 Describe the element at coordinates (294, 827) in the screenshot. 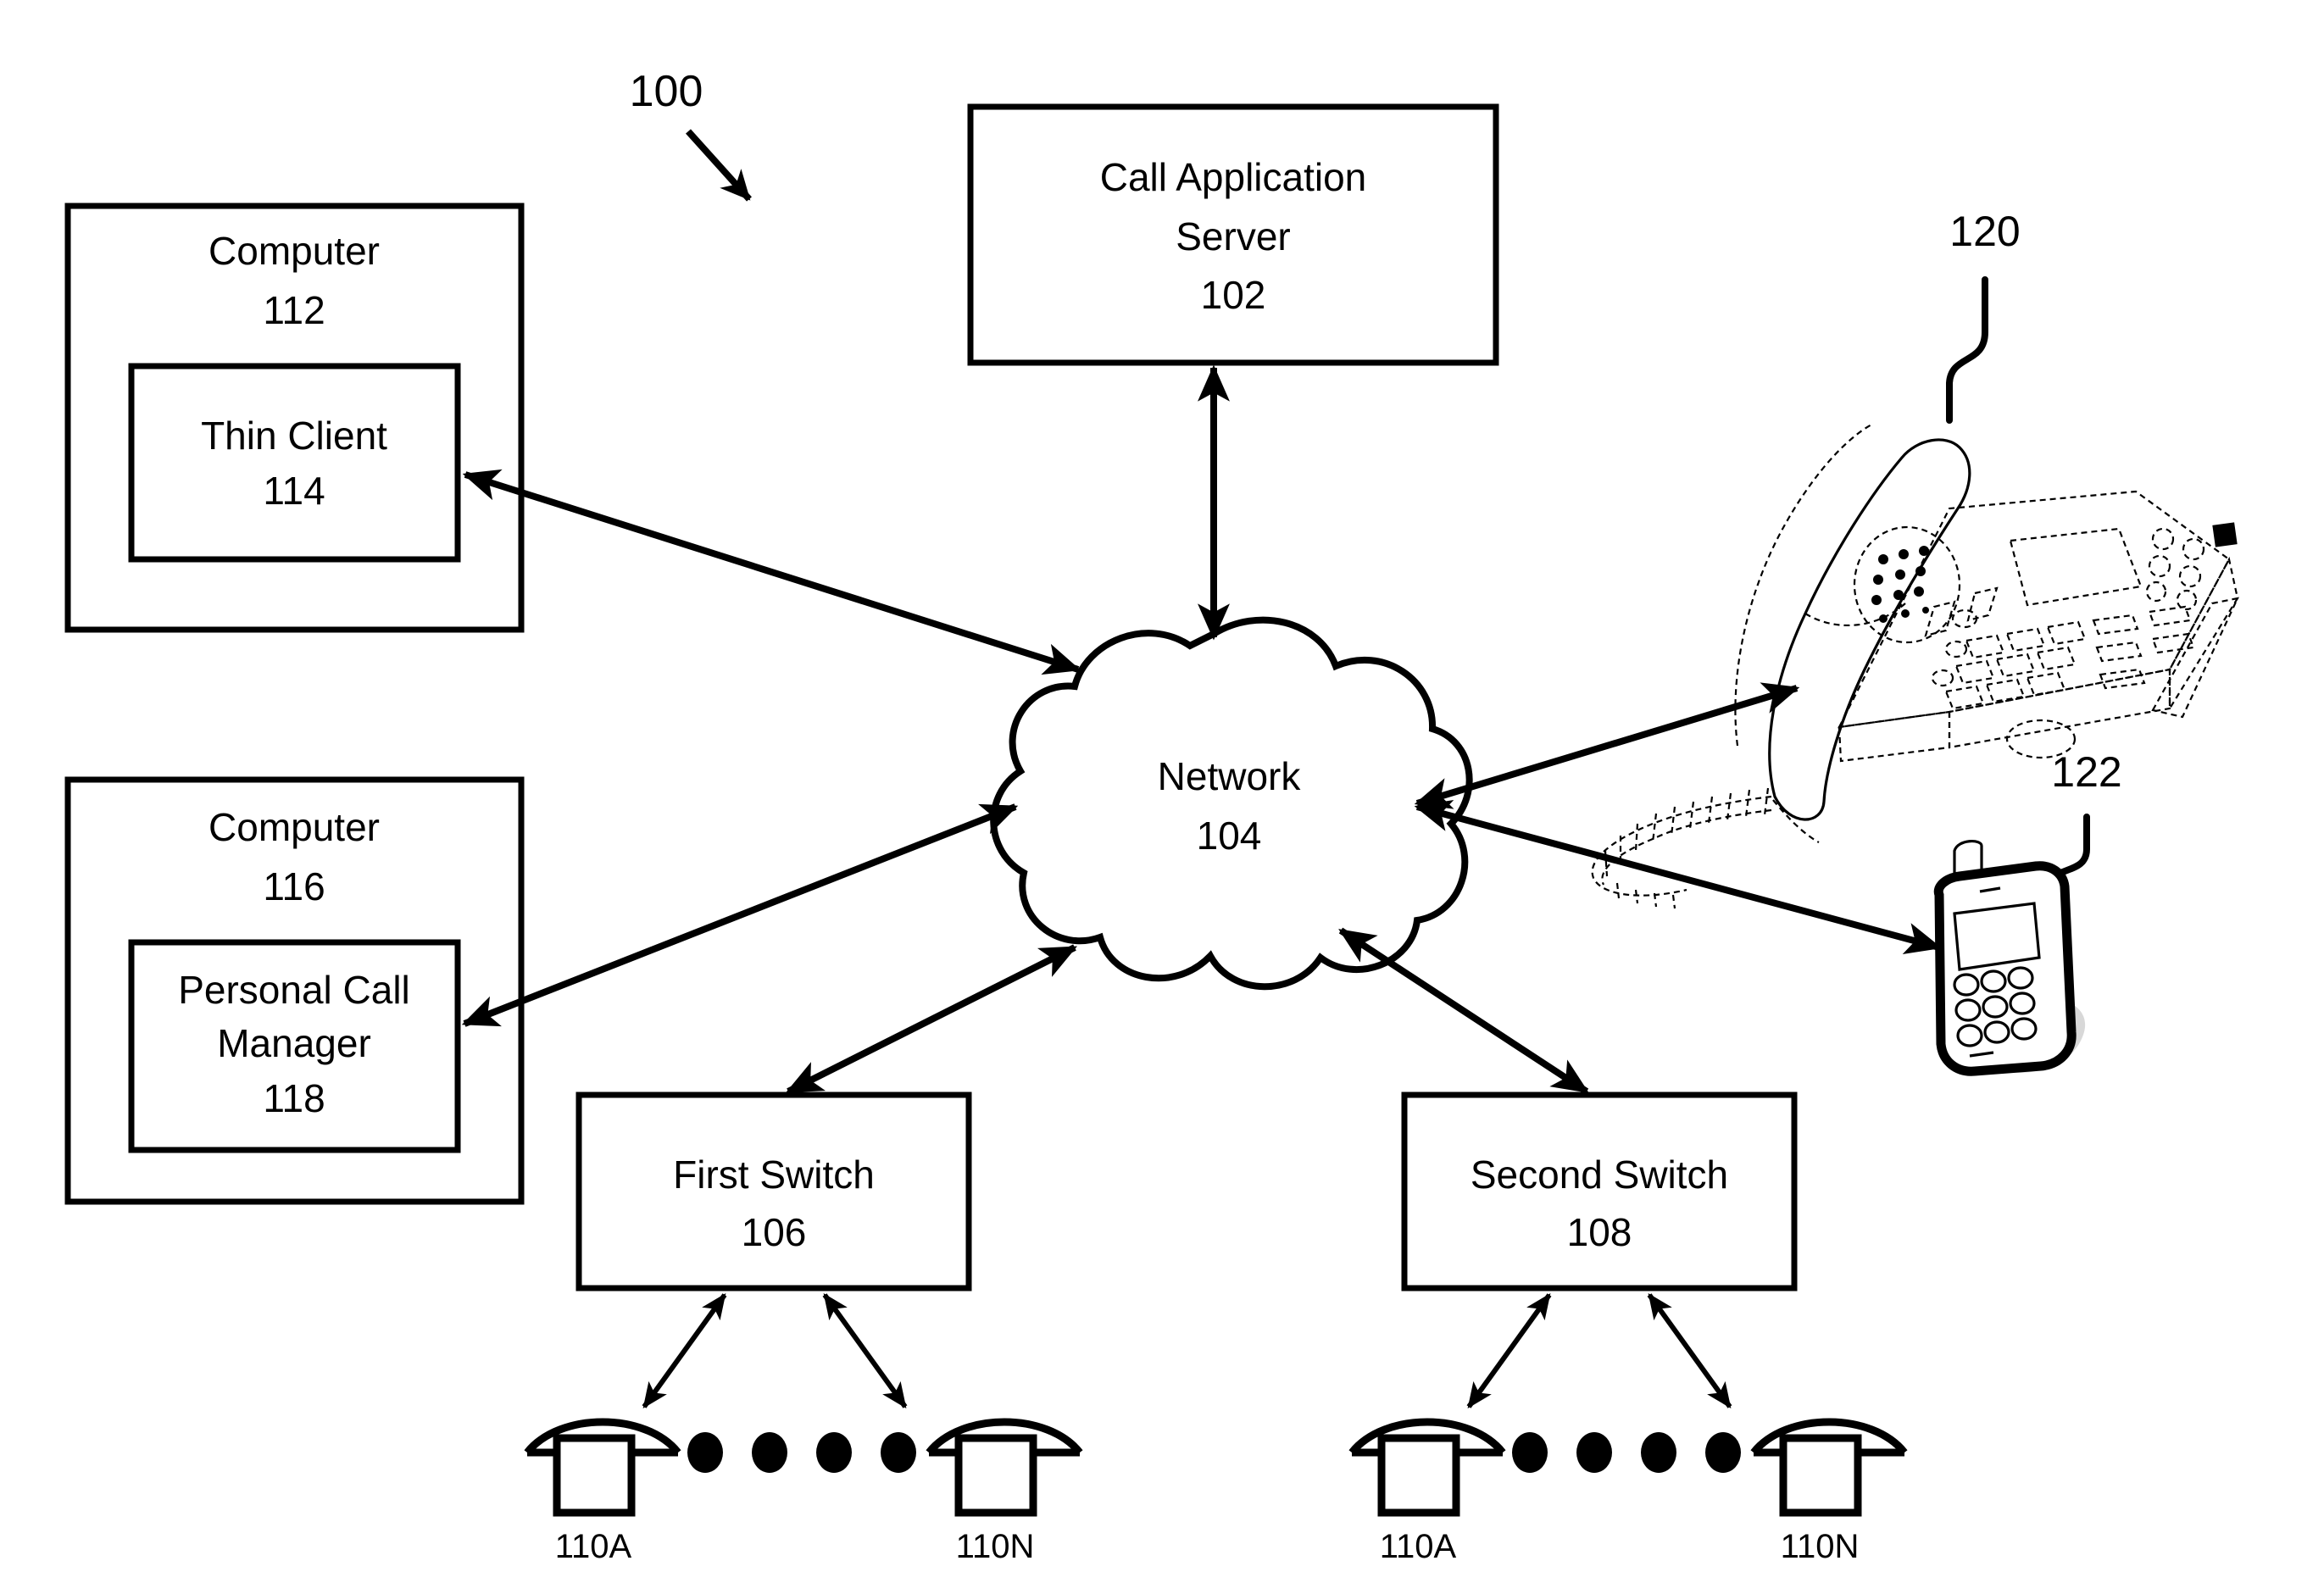

I see `computer-116-title: Computer` at that location.